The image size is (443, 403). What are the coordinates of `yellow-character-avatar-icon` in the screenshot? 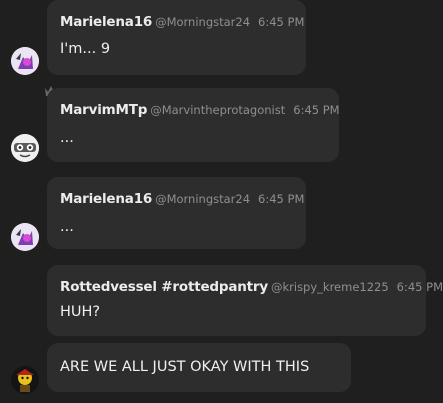 It's located at (25, 380).